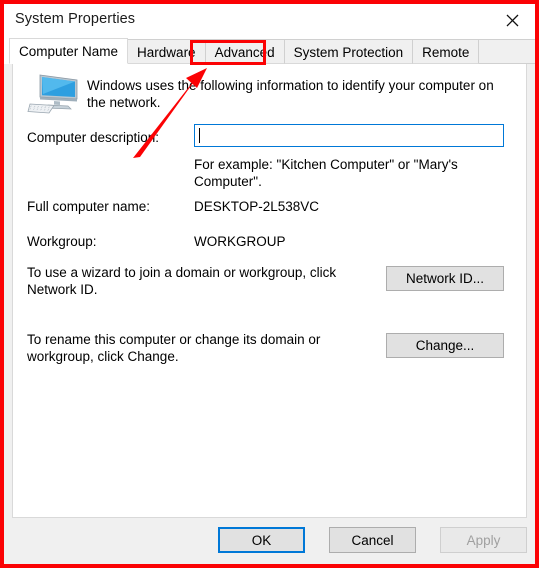  Describe the element at coordinates (348, 51) in the screenshot. I see `tab-system-protection: System Protection` at that location.